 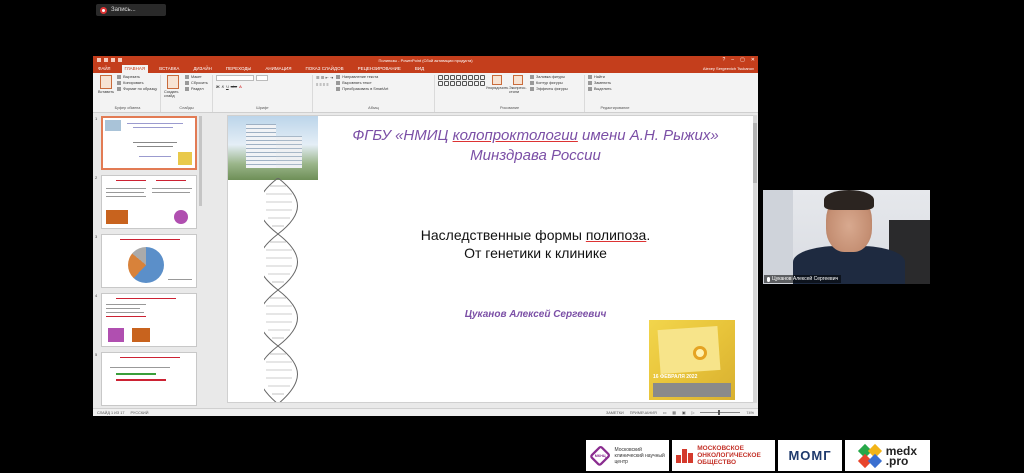 I want to click on cut-button: Вырезать, so click(x=137, y=77).